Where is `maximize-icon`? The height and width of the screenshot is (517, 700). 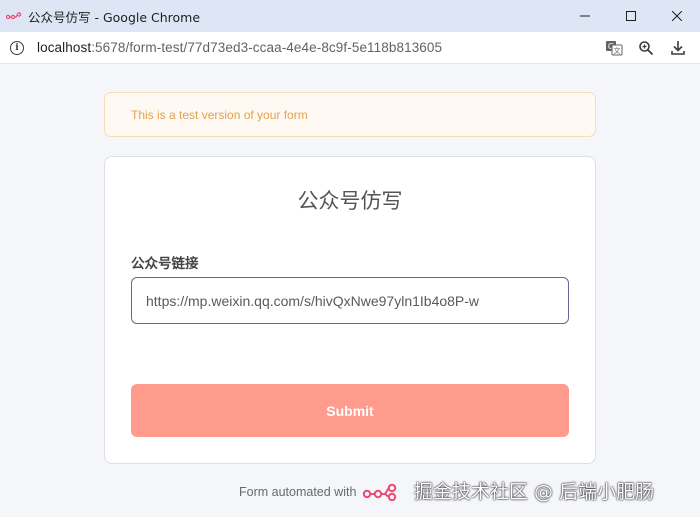 maximize-icon is located at coordinates (631, 16).